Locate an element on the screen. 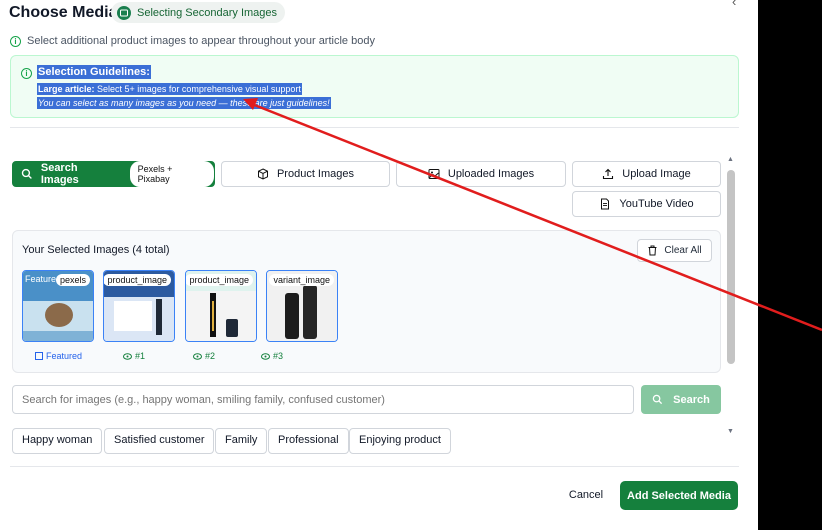 The height and width of the screenshot is (530, 822). thumb-caption-text: #2 is located at coordinates (210, 356).